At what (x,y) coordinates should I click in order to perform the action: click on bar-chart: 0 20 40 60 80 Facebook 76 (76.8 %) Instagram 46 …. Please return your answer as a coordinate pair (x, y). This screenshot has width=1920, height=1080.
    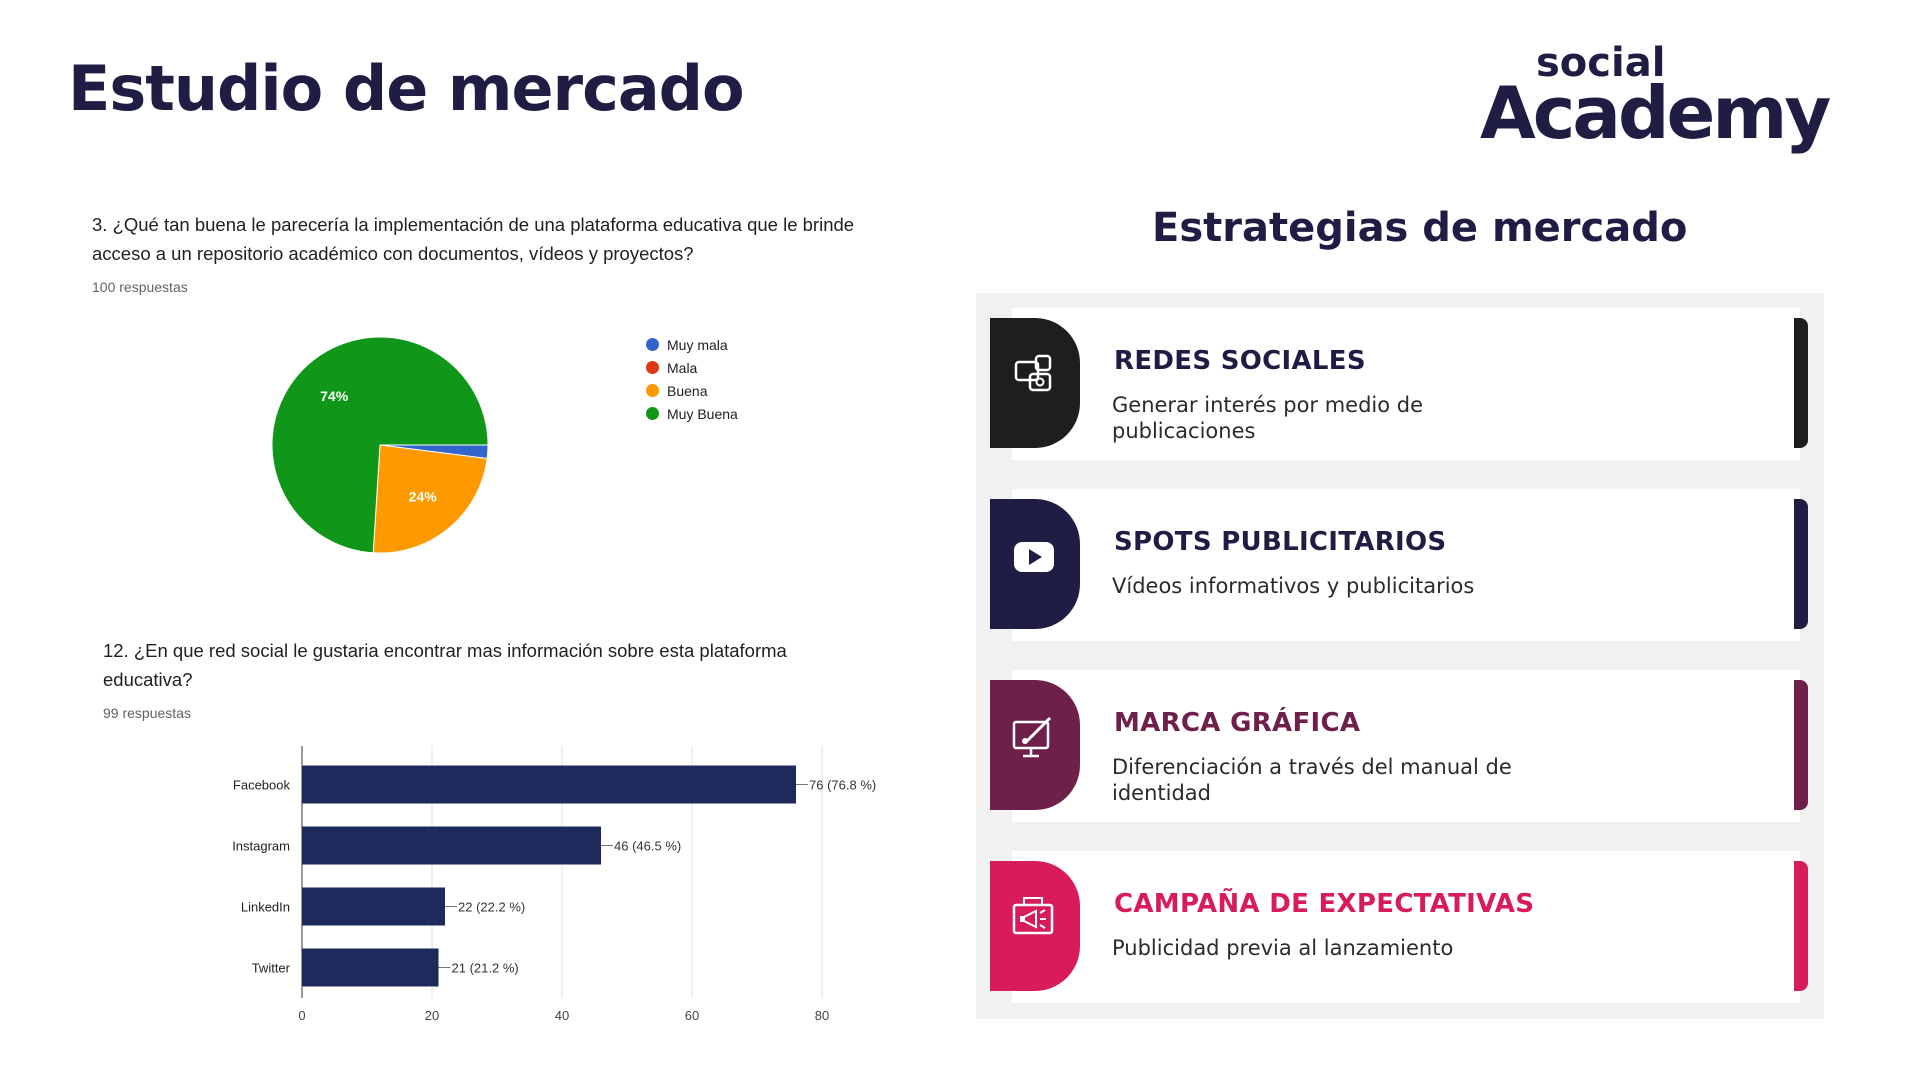
    Looking at the image, I should click on (554, 884).